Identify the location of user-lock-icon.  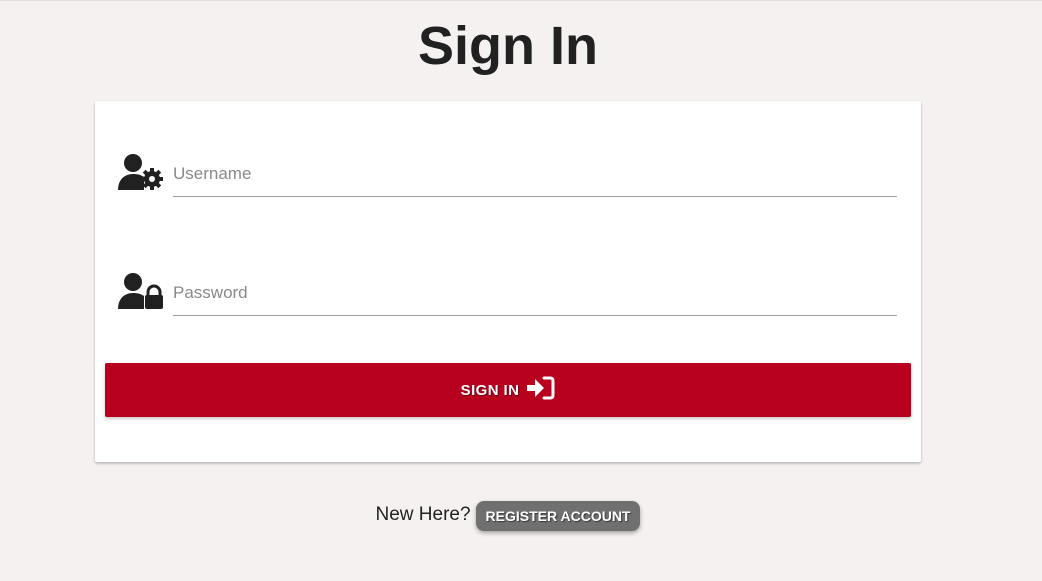
(140, 291).